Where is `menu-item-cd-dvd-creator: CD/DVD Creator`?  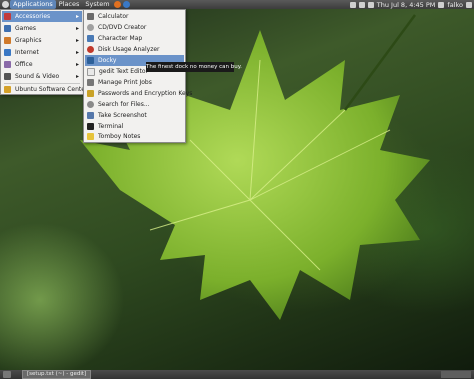 menu-item-cd-dvd-creator: CD/DVD Creator is located at coordinates (134, 27).